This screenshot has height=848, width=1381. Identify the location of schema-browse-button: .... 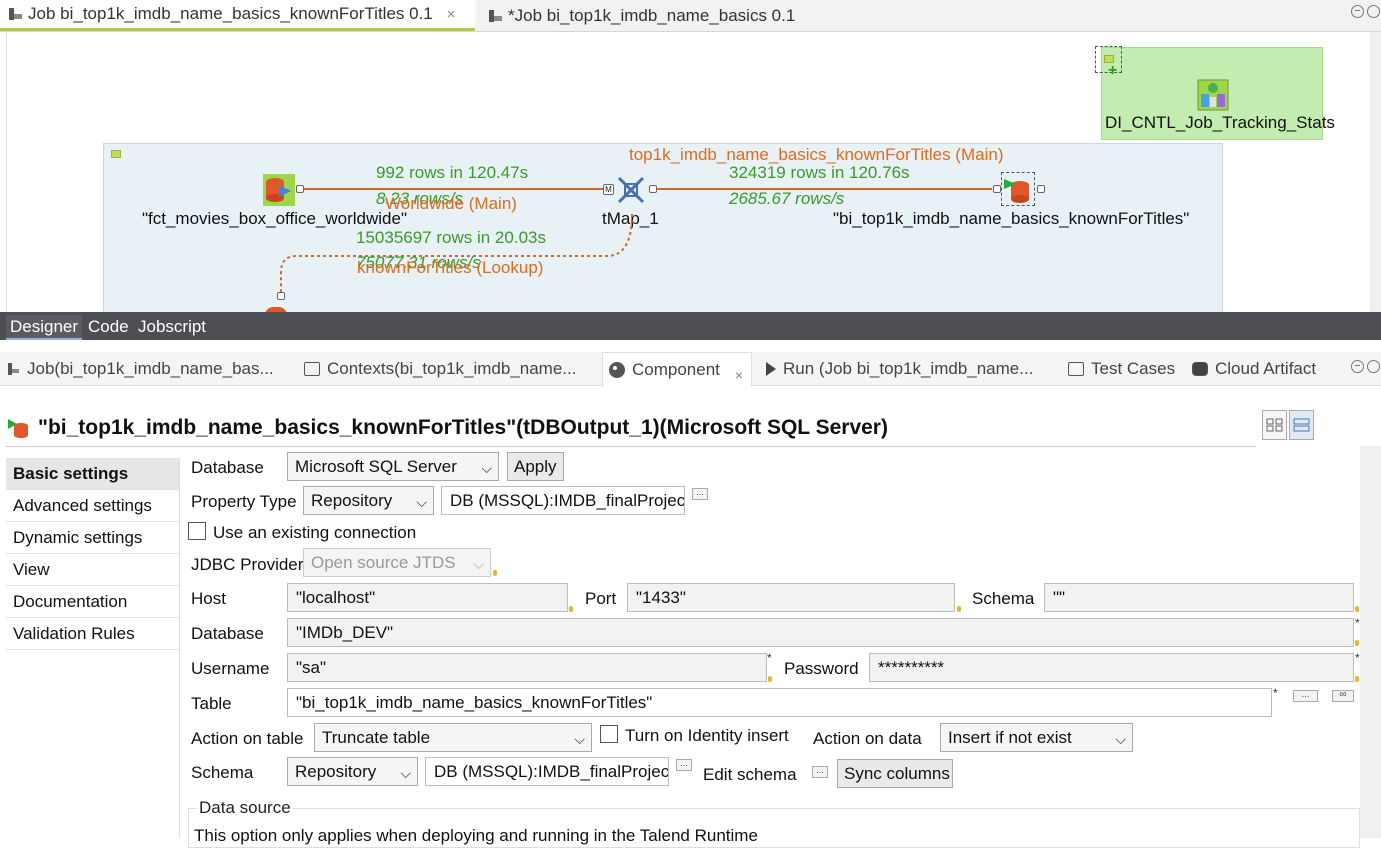
(684, 765).